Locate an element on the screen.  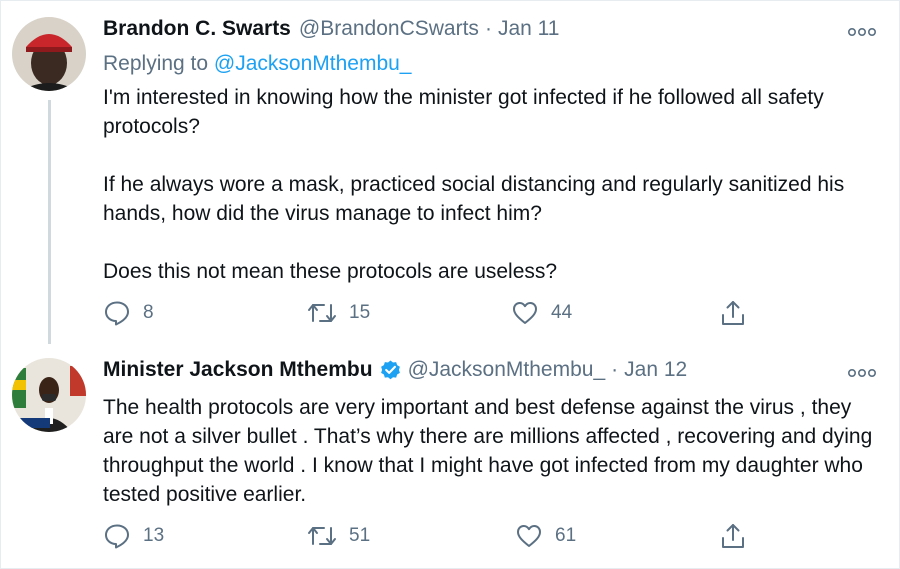
replying-label: Replying to is located at coordinates (156, 63).